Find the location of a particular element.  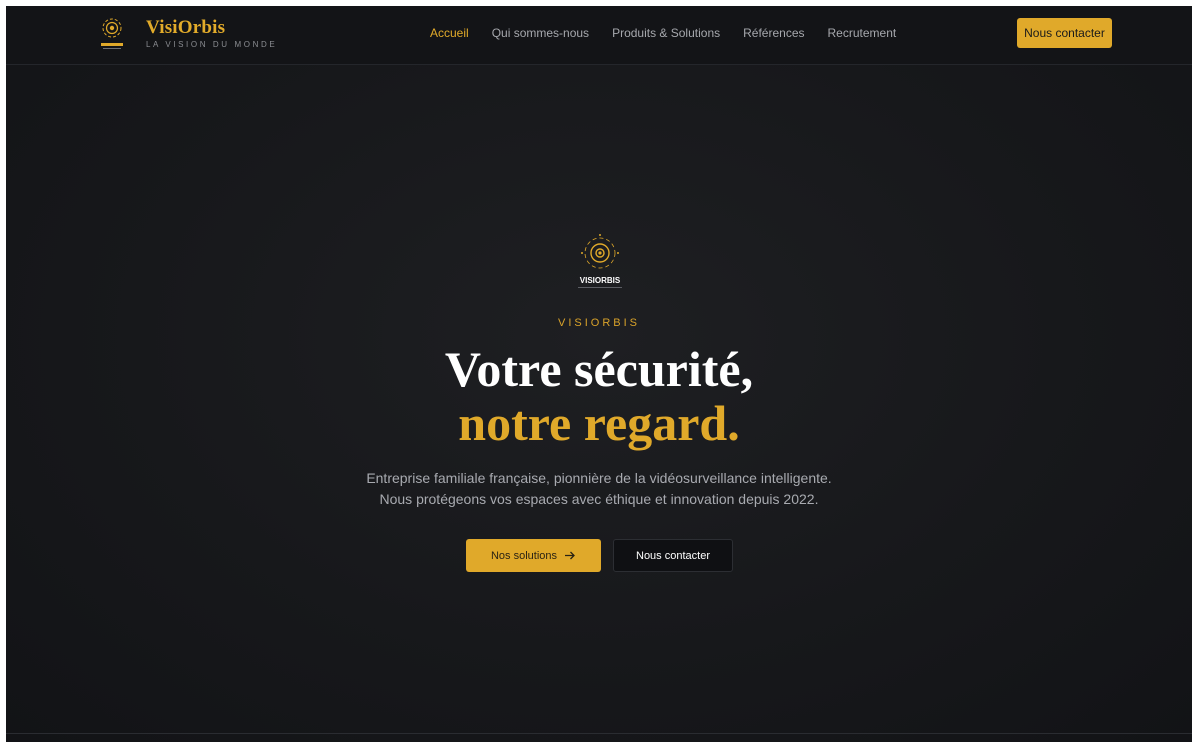

hero-logo: VISIORBIS is located at coordinates (600, 261).